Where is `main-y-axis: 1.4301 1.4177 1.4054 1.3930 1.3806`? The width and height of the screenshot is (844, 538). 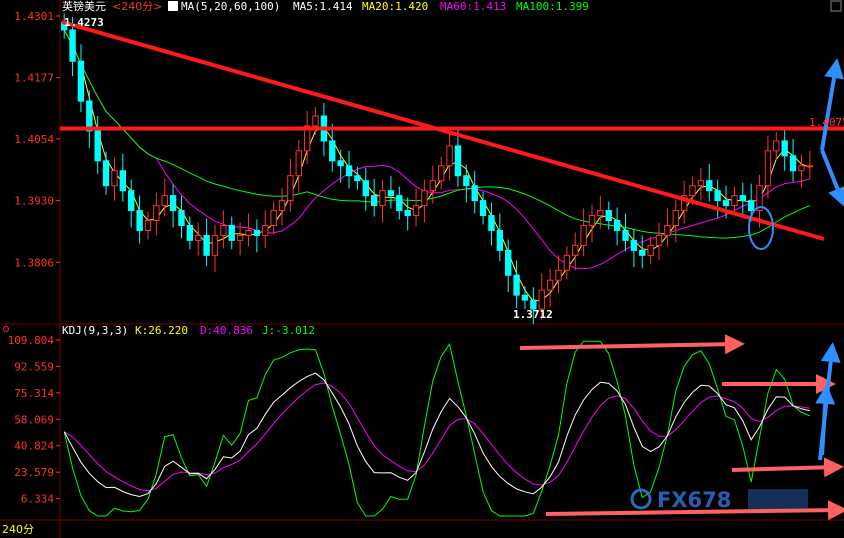
main-y-axis: 1.4301 1.4177 1.4054 1.3930 1.3806 is located at coordinates (37, 139).